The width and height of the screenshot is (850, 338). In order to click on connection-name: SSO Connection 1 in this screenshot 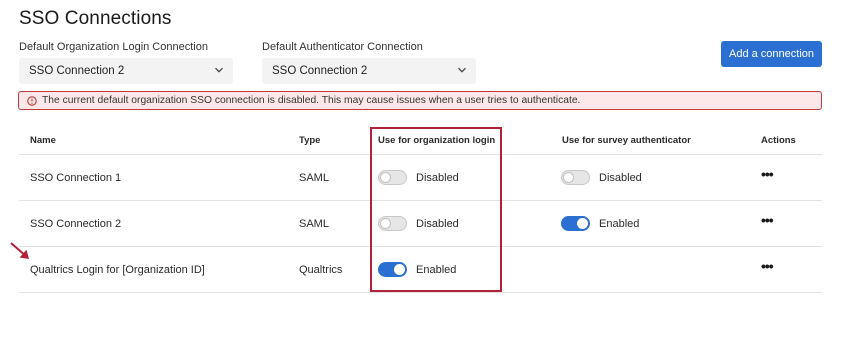, I will do `click(76, 178)`.